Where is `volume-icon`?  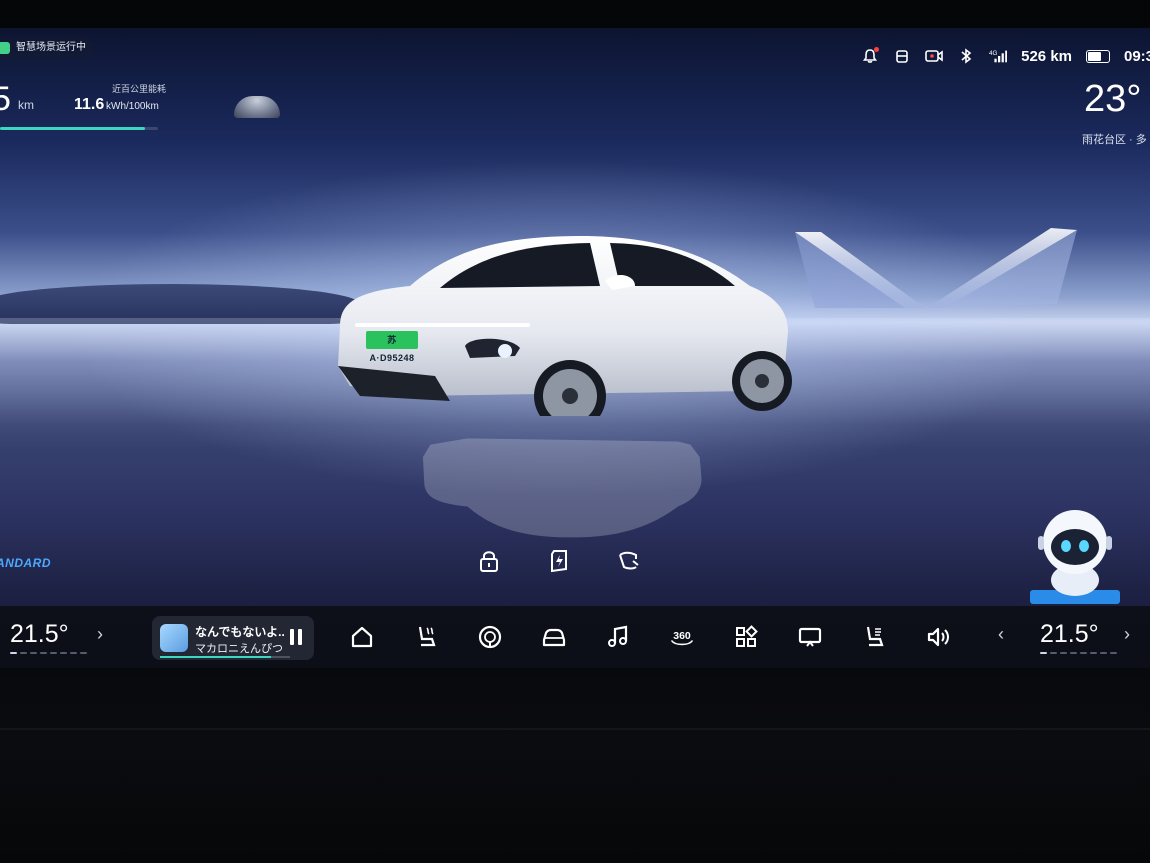
volume-icon is located at coordinates (938, 637).